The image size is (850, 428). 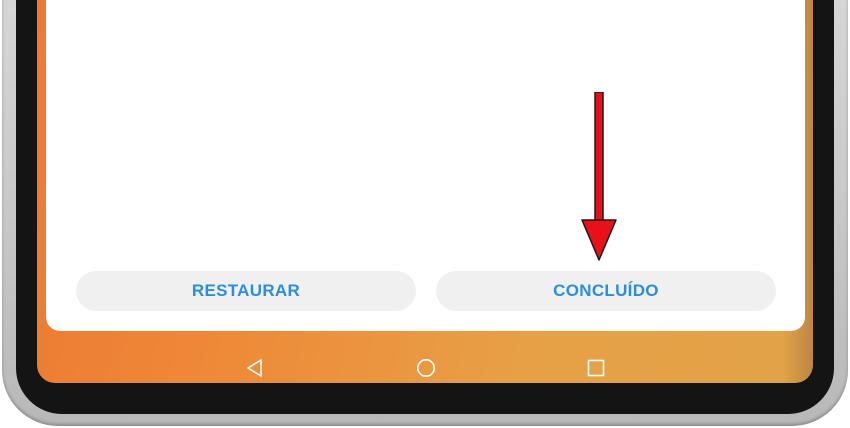 What do you see at coordinates (596, 368) in the screenshot?
I see `recent-apps-icon` at bounding box center [596, 368].